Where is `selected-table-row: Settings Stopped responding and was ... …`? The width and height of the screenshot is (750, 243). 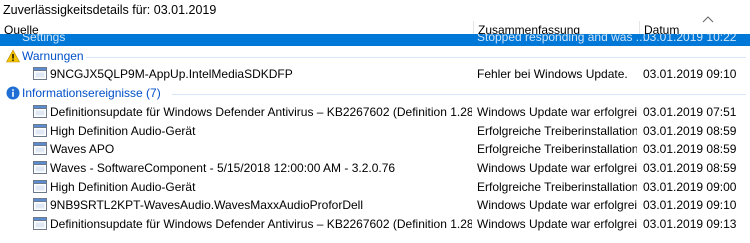 selected-table-row: Settings Stopped responding and was ... … is located at coordinates (375, 40).